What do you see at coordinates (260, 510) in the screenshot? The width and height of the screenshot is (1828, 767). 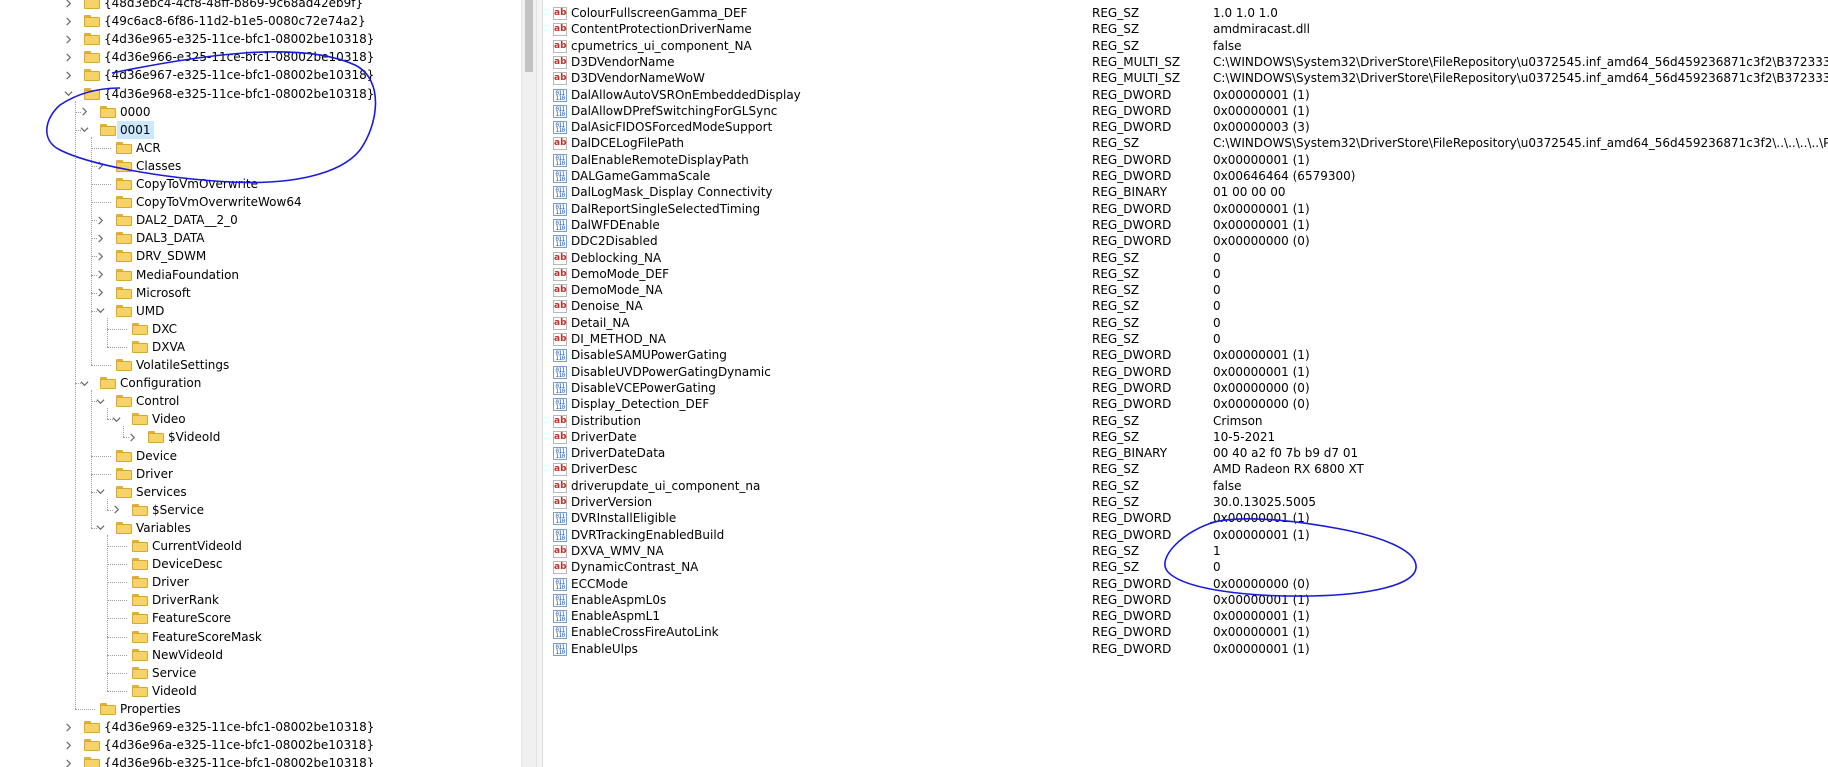 I see `tree-node: $Service` at bounding box center [260, 510].